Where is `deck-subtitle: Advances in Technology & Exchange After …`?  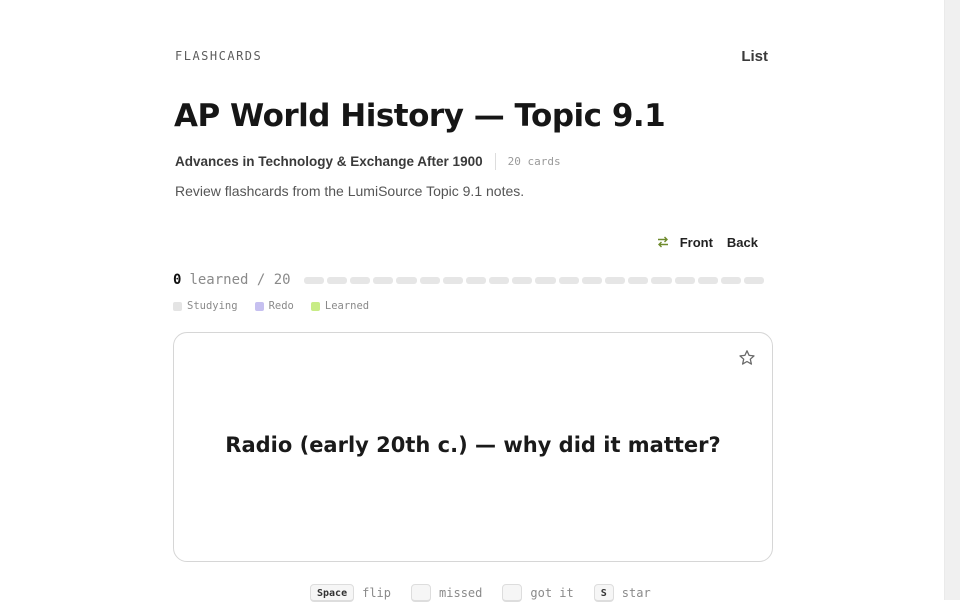 deck-subtitle: Advances in Technology & Exchange After … is located at coordinates (329, 161).